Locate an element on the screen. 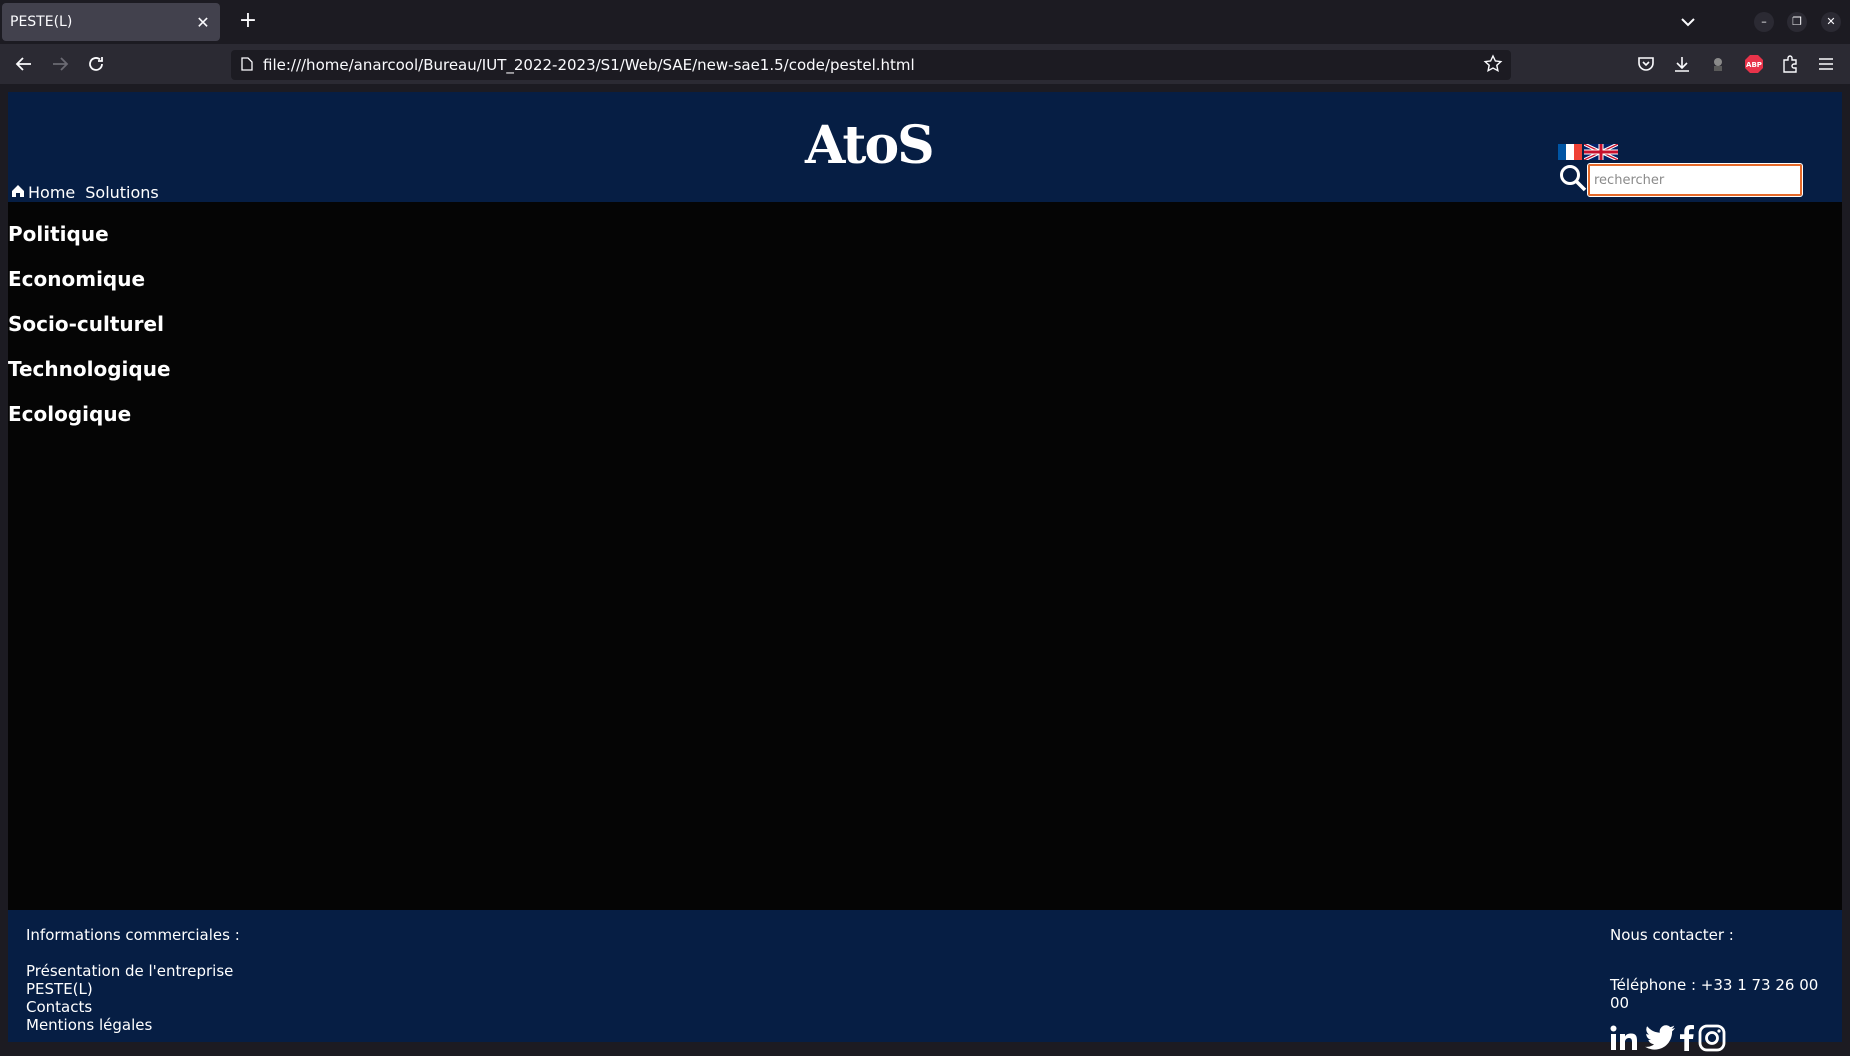  browser-tab: PESTE(L) ✕ is located at coordinates (111, 22).